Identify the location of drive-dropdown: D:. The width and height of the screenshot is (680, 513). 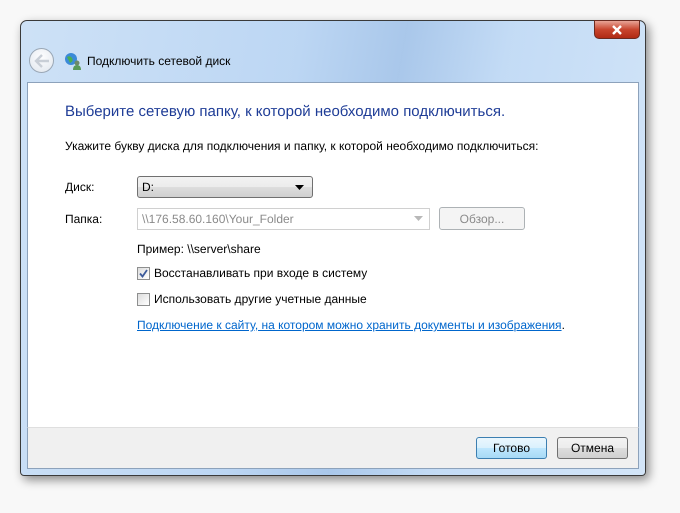
(225, 187).